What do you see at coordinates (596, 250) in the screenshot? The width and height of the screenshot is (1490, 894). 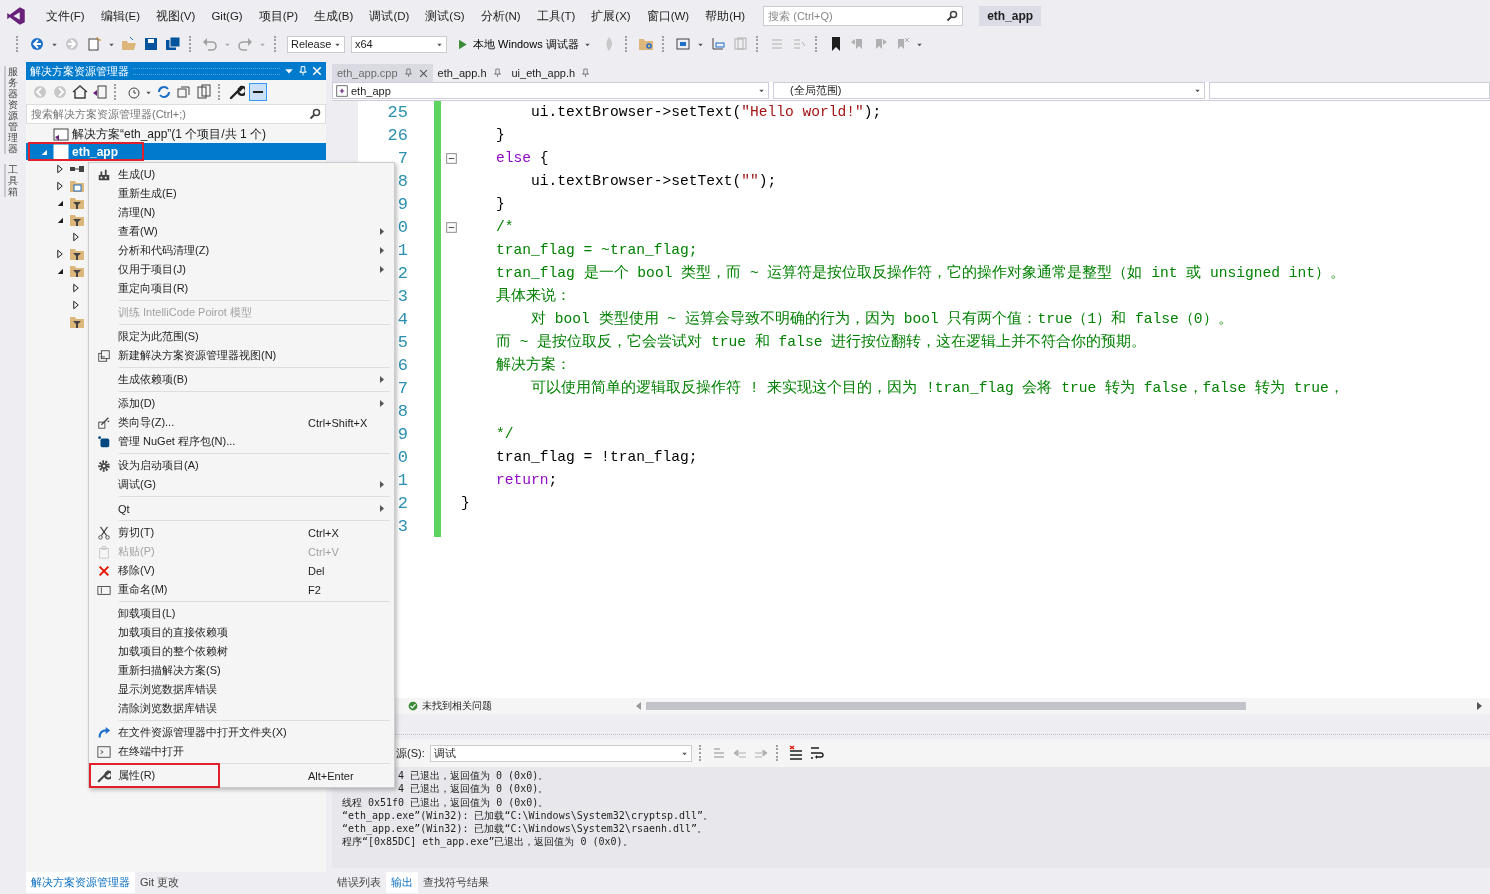 I see `code-line: tran_flag = ~tran_flag;` at bounding box center [596, 250].